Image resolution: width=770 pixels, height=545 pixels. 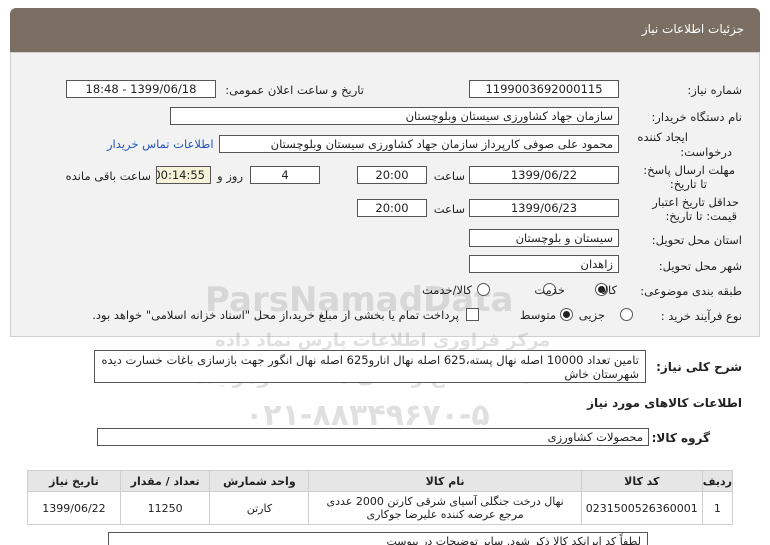 I want to click on col-unit: واحد شمارش, so click(x=259, y=481).